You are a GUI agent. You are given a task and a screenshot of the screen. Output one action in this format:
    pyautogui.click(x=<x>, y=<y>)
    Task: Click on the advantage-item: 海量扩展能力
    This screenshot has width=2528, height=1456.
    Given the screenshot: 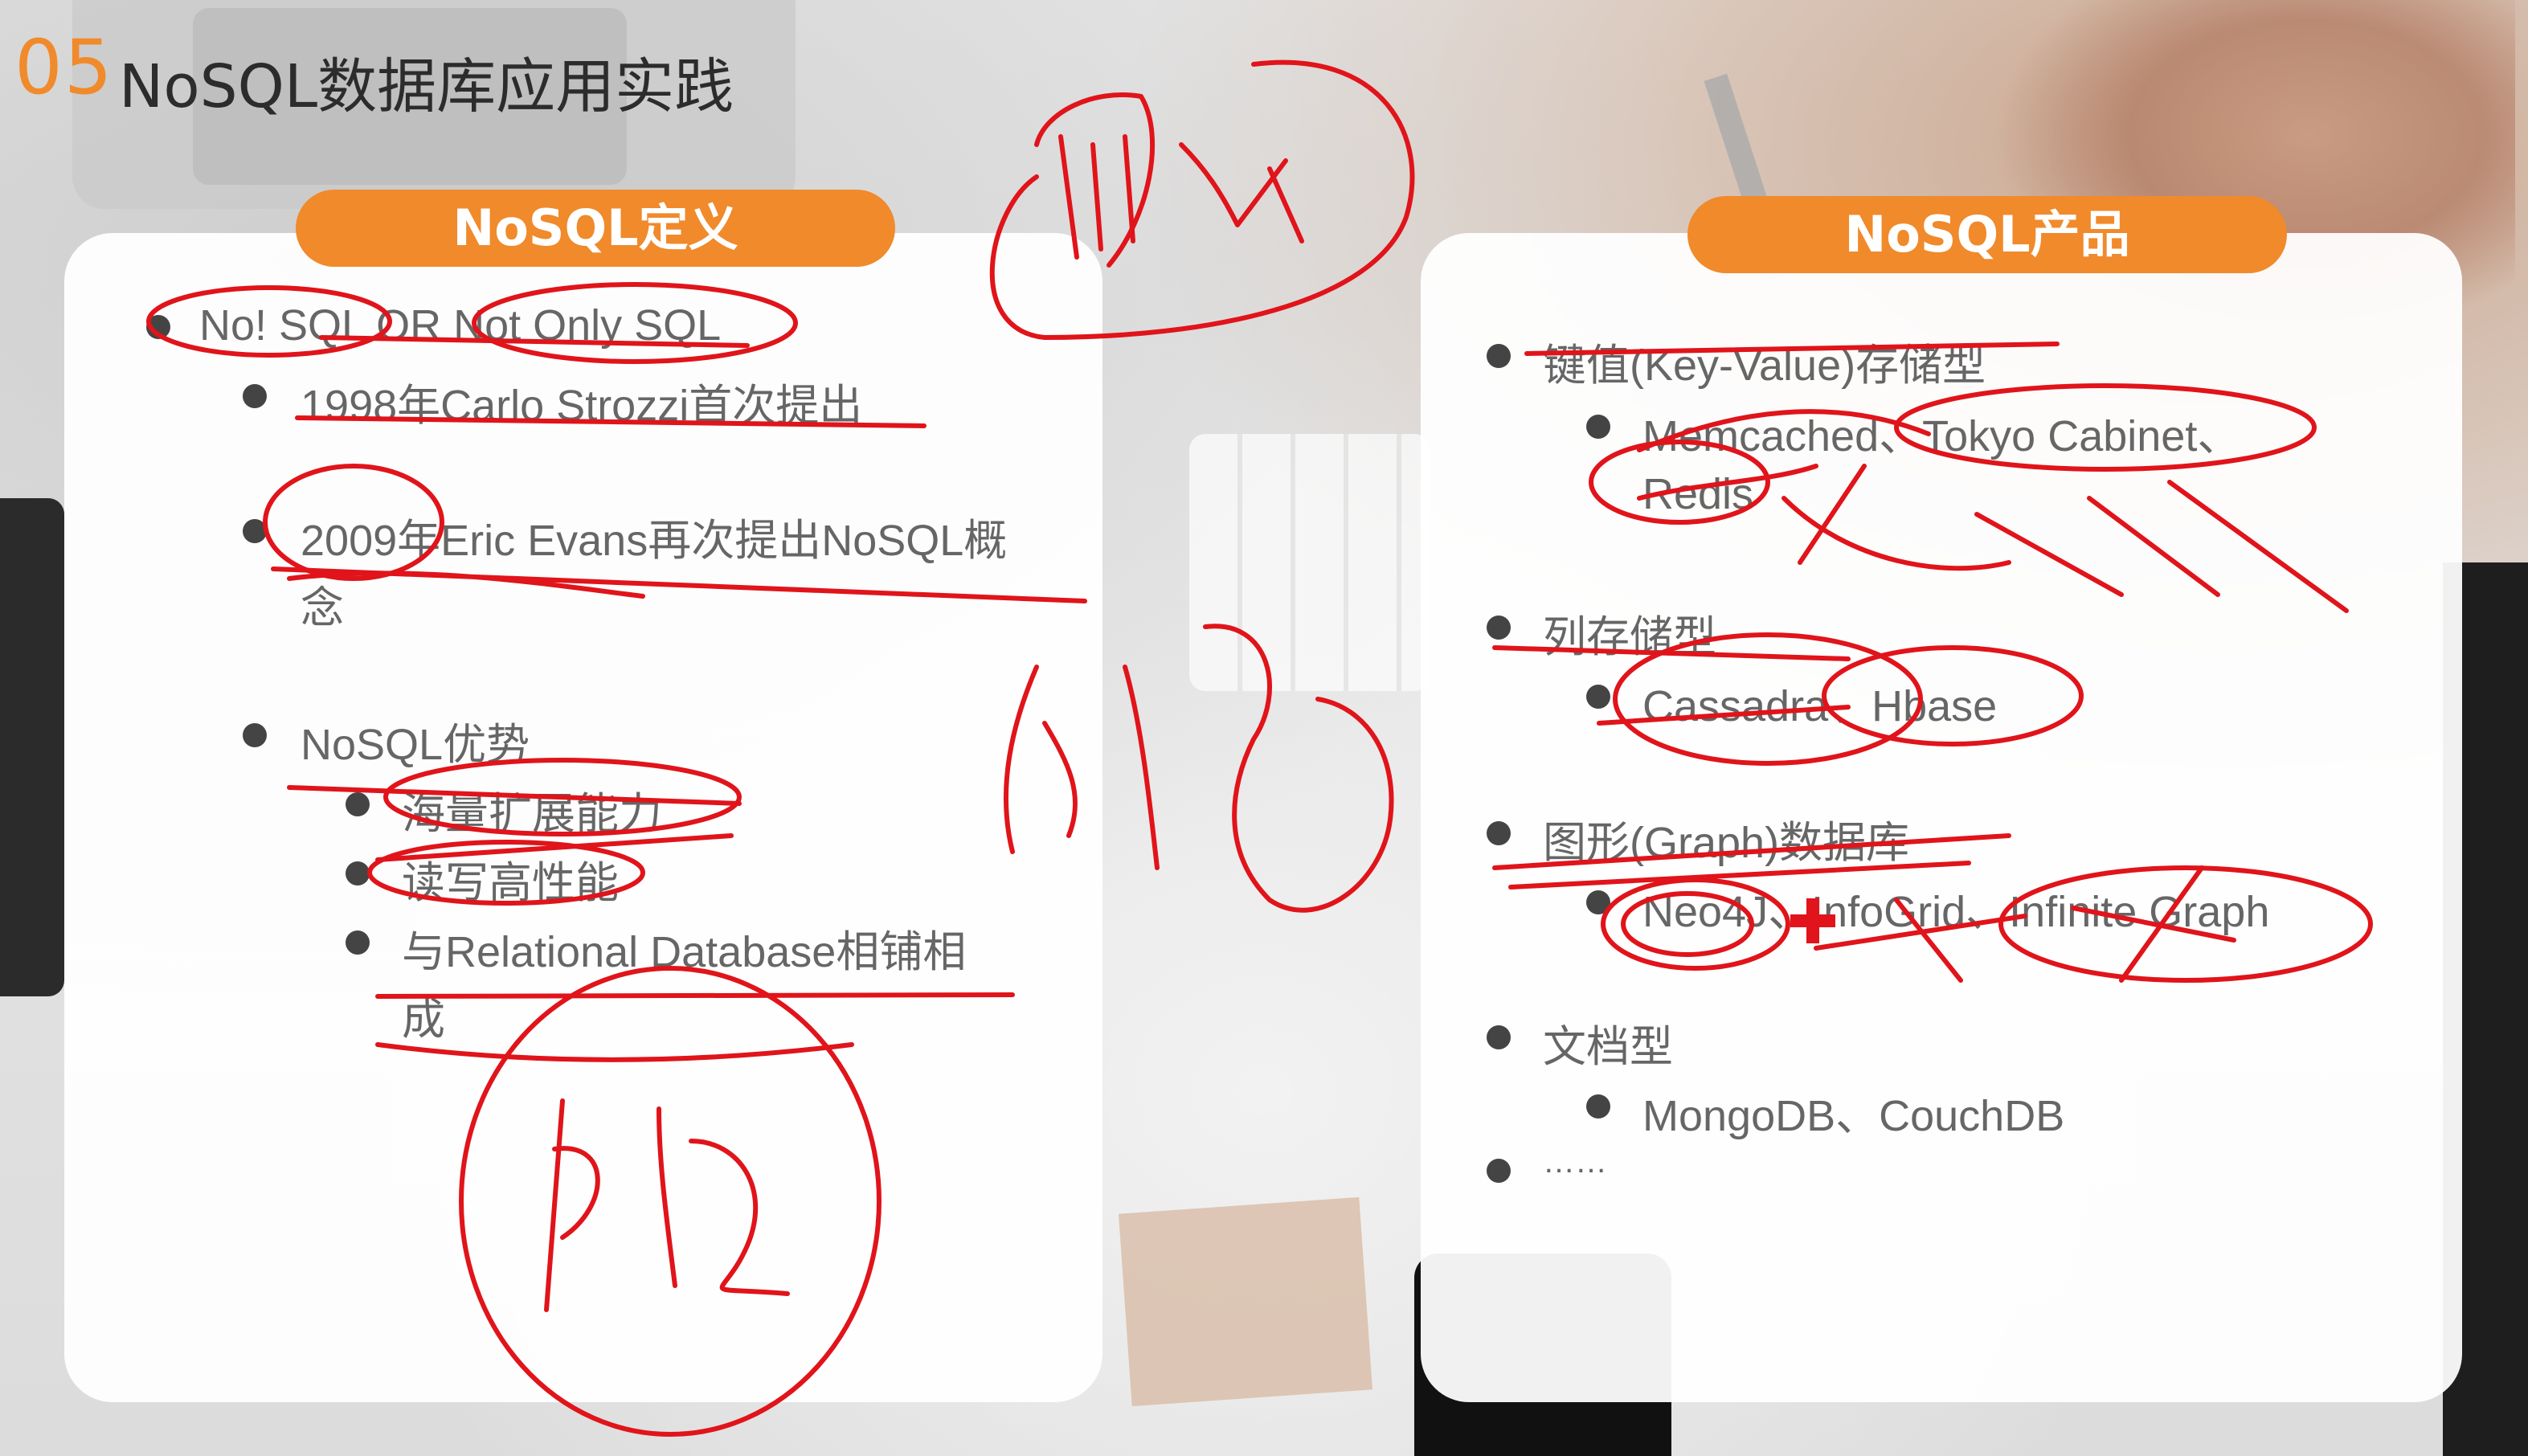 What is the action you would take?
    pyautogui.click(x=532, y=814)
    